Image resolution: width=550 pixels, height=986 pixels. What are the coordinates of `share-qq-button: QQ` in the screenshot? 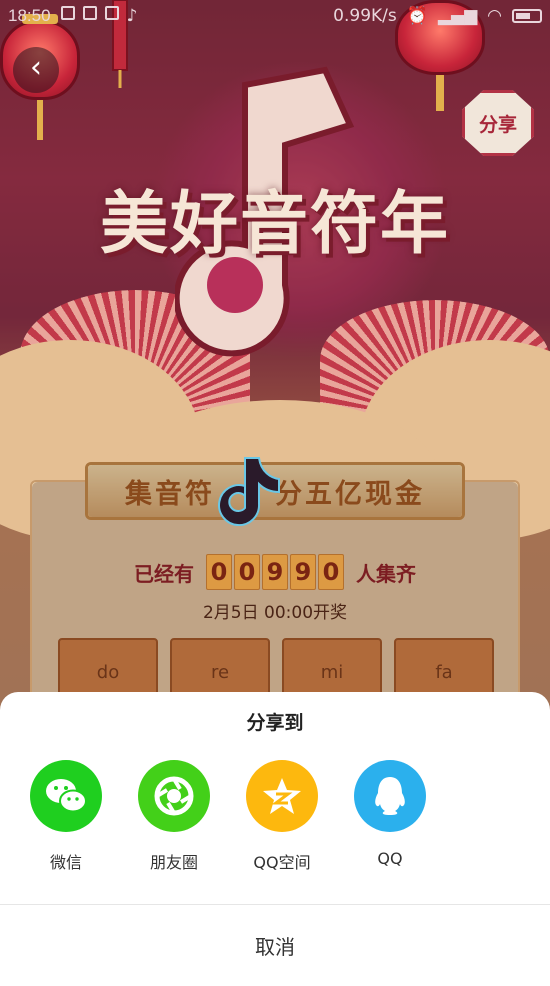 It's located at (390, 814).